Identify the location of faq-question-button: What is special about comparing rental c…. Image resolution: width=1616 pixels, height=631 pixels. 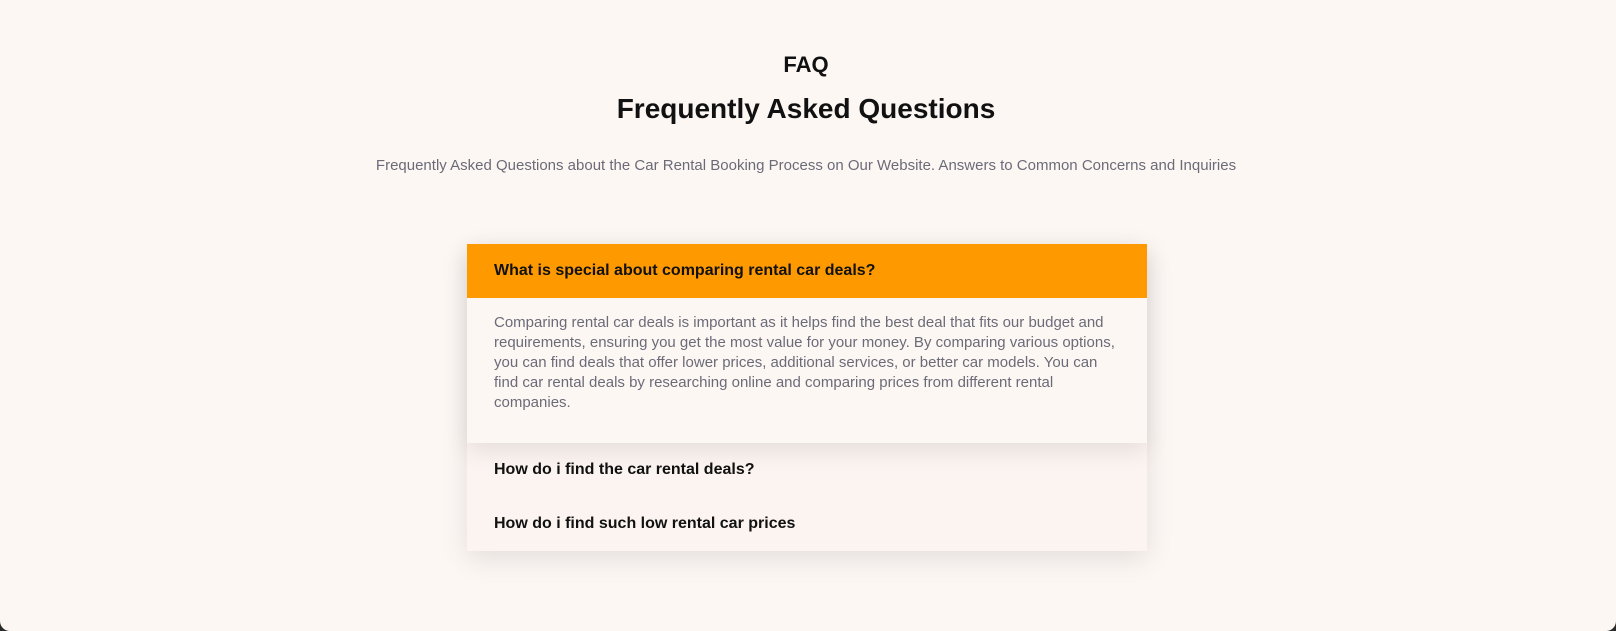
(807, 271).